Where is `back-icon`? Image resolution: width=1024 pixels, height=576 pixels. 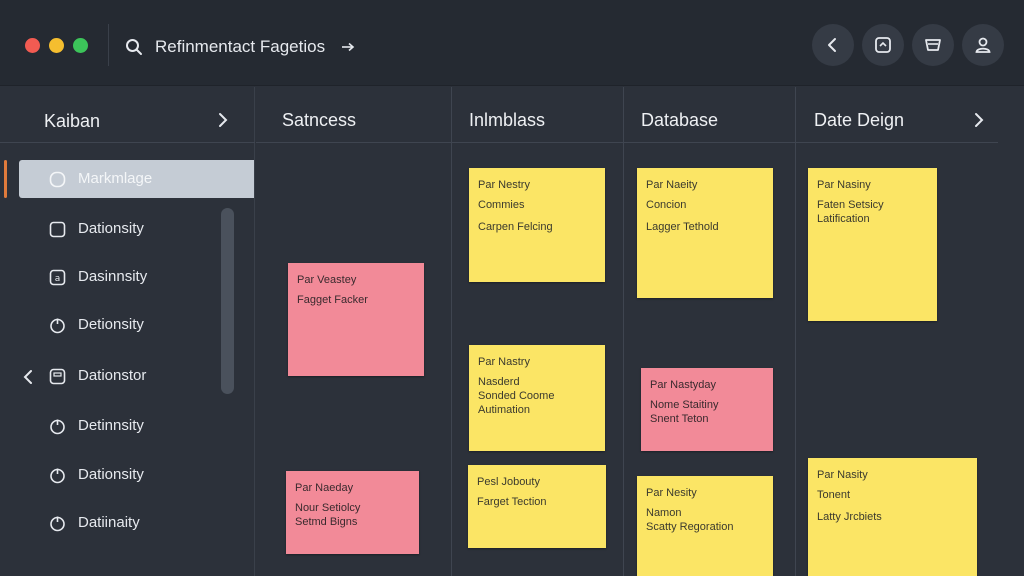
back-icon is located at coordinates (832, 45).